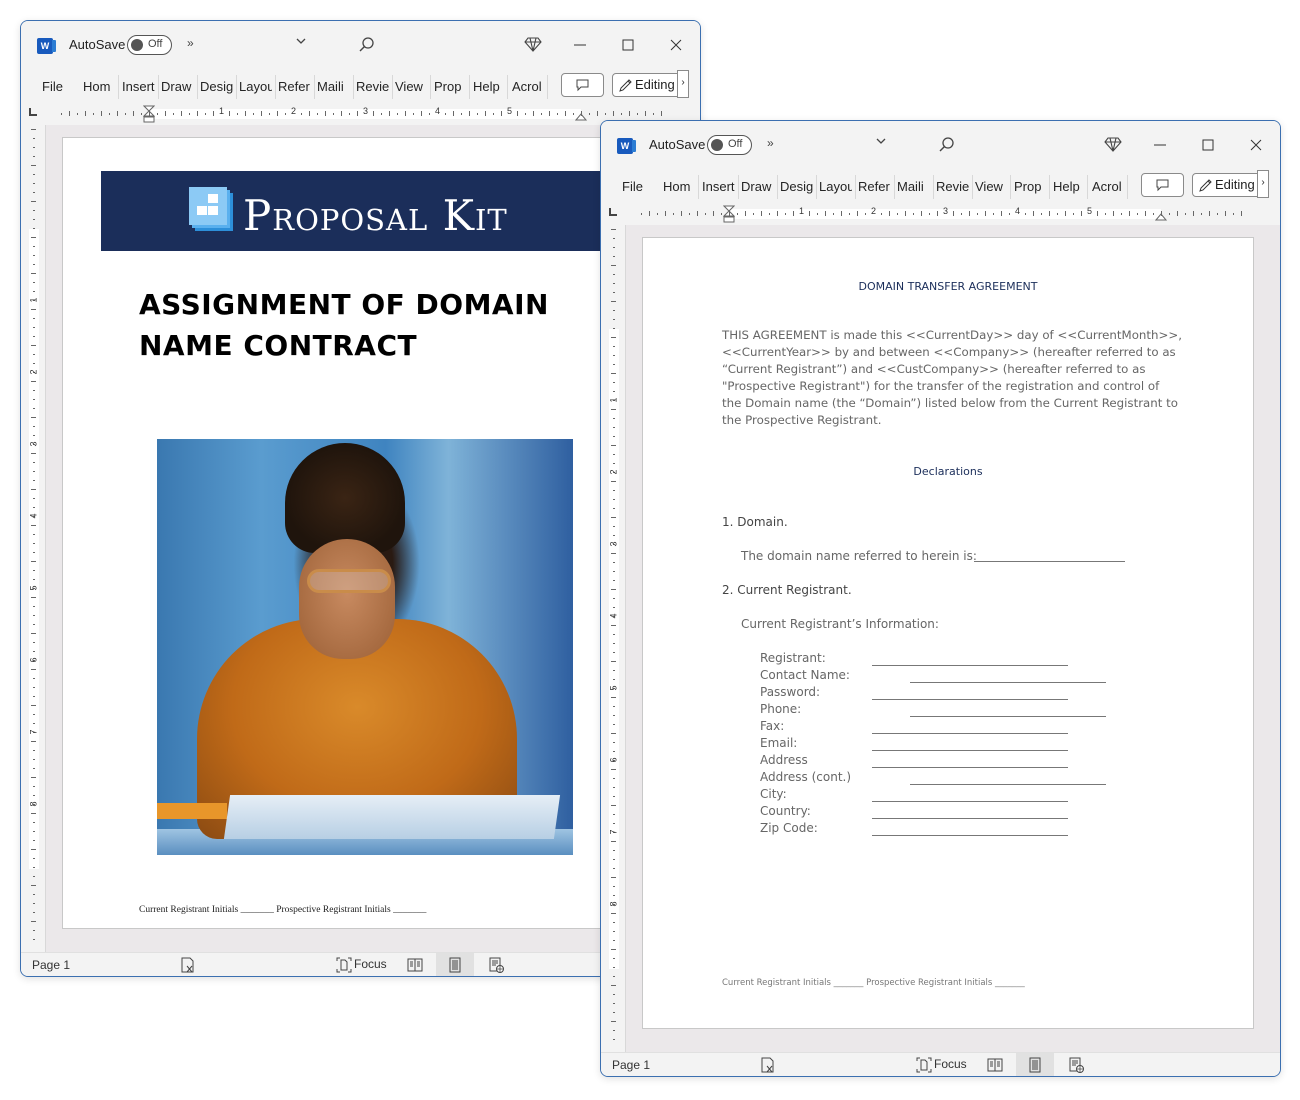 This screenshot has height=1100, width=1300. What do you see at coordinates (365, 647) in the screenshot?
I see `cover-illustration` at bounding box center [365, 647].